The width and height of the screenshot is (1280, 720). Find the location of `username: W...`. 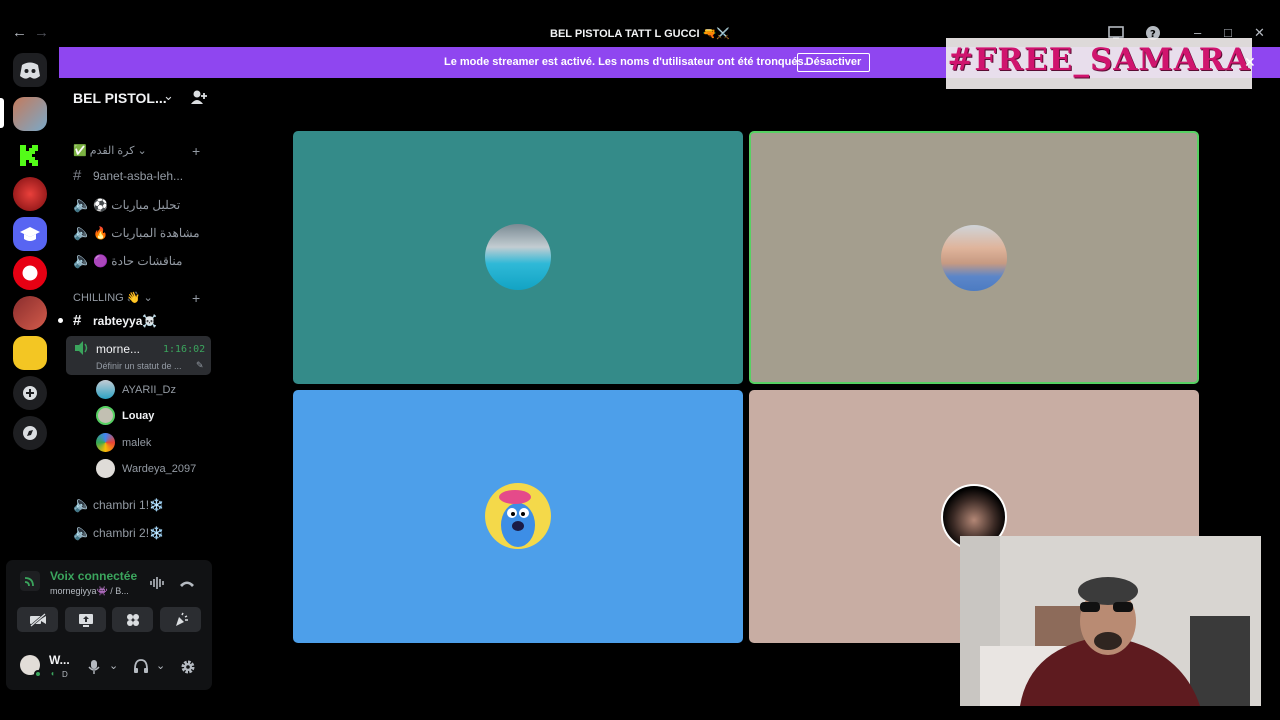

username: W... is located at coordinates (59, 660).